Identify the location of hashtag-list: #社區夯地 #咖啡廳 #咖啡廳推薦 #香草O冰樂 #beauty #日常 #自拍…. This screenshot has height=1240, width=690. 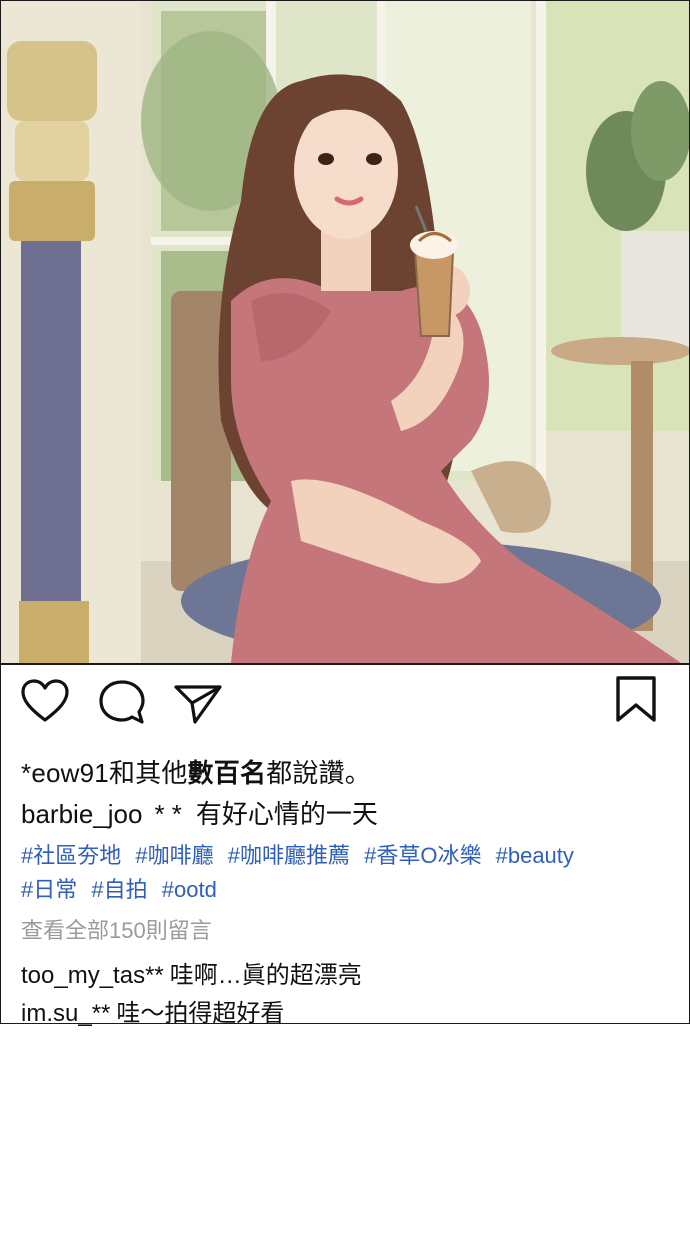
(346, 873).